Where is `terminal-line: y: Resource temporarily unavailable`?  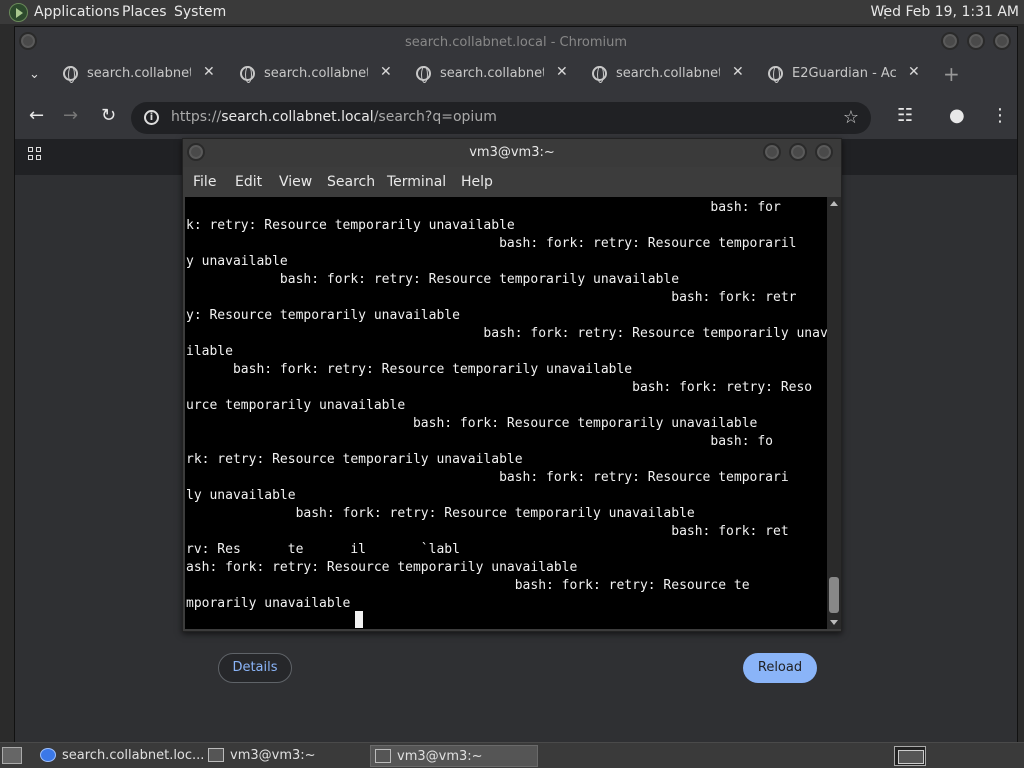
terminal-line: y: Resource temporarily unavailable is located at coordinates (323, 315).